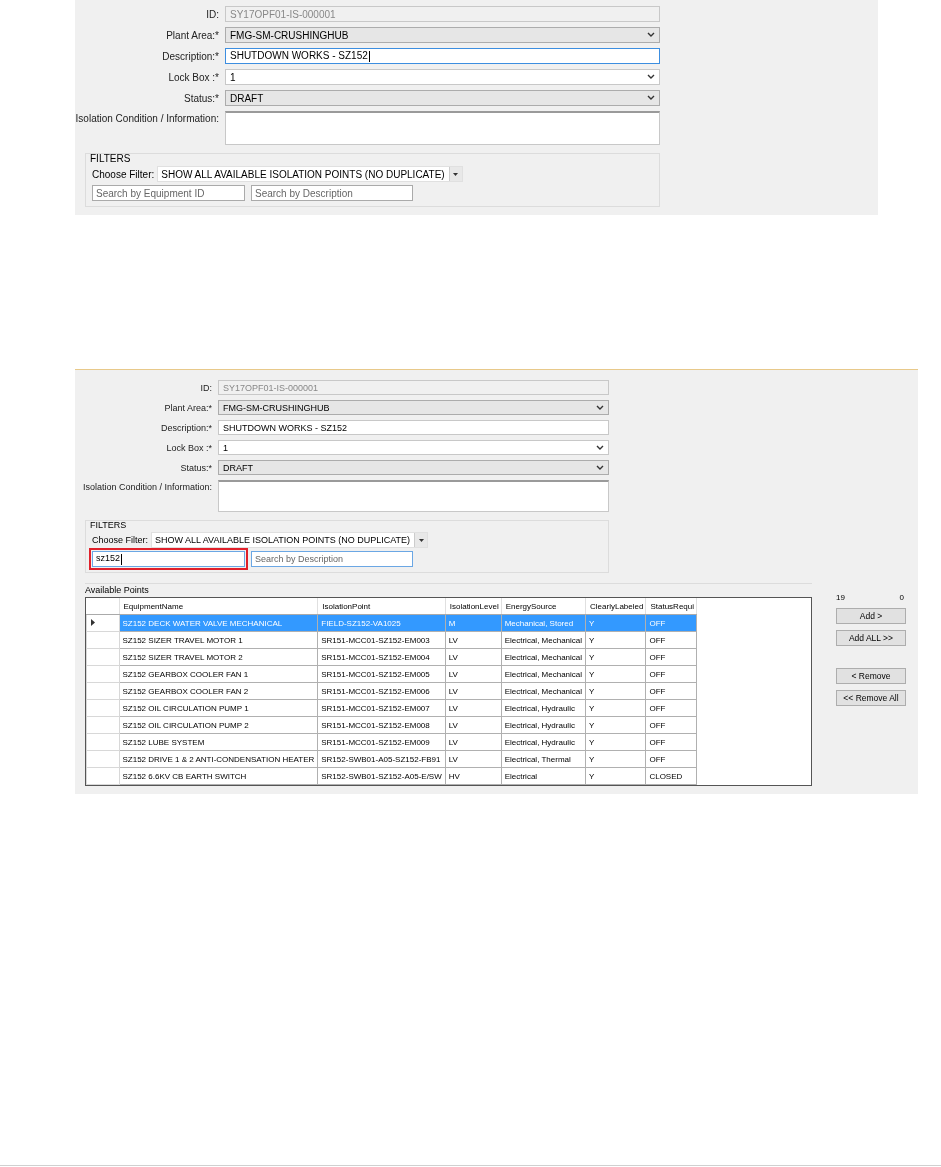 The width and height of the screenshot is (941, 1167). What do you see at coordinates (117, 590) in the screenshot?
I see `group-title: Available Points` at bounding box center [117, 590].